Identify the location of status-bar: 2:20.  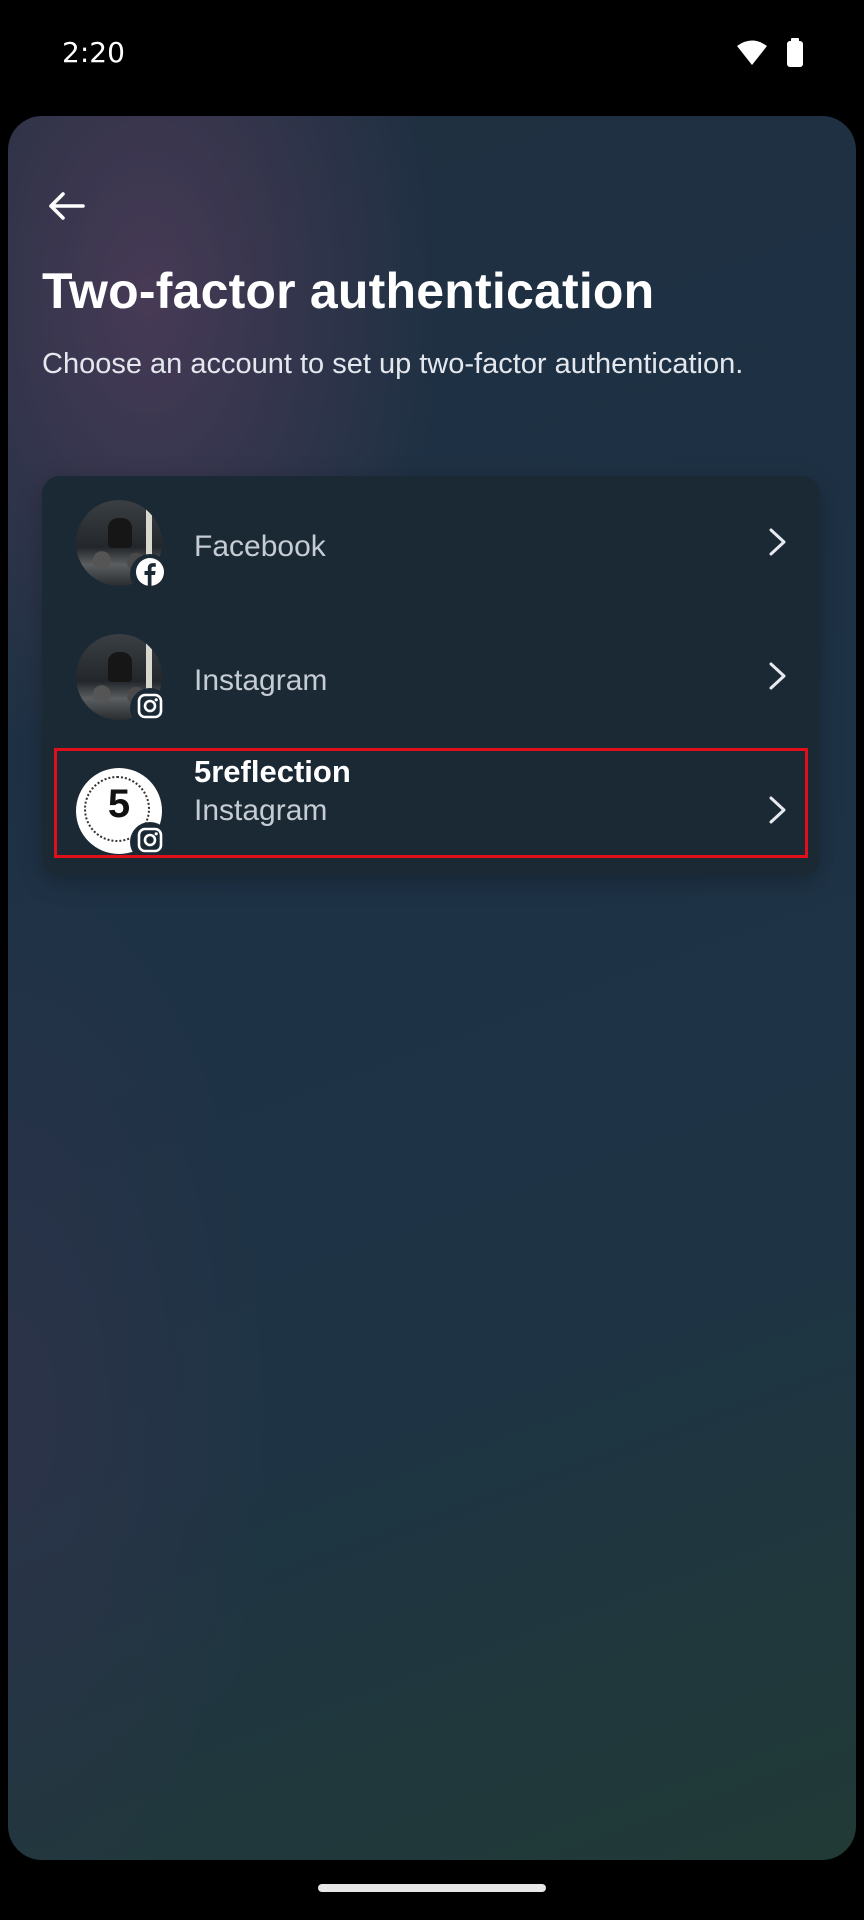
(432, 55).